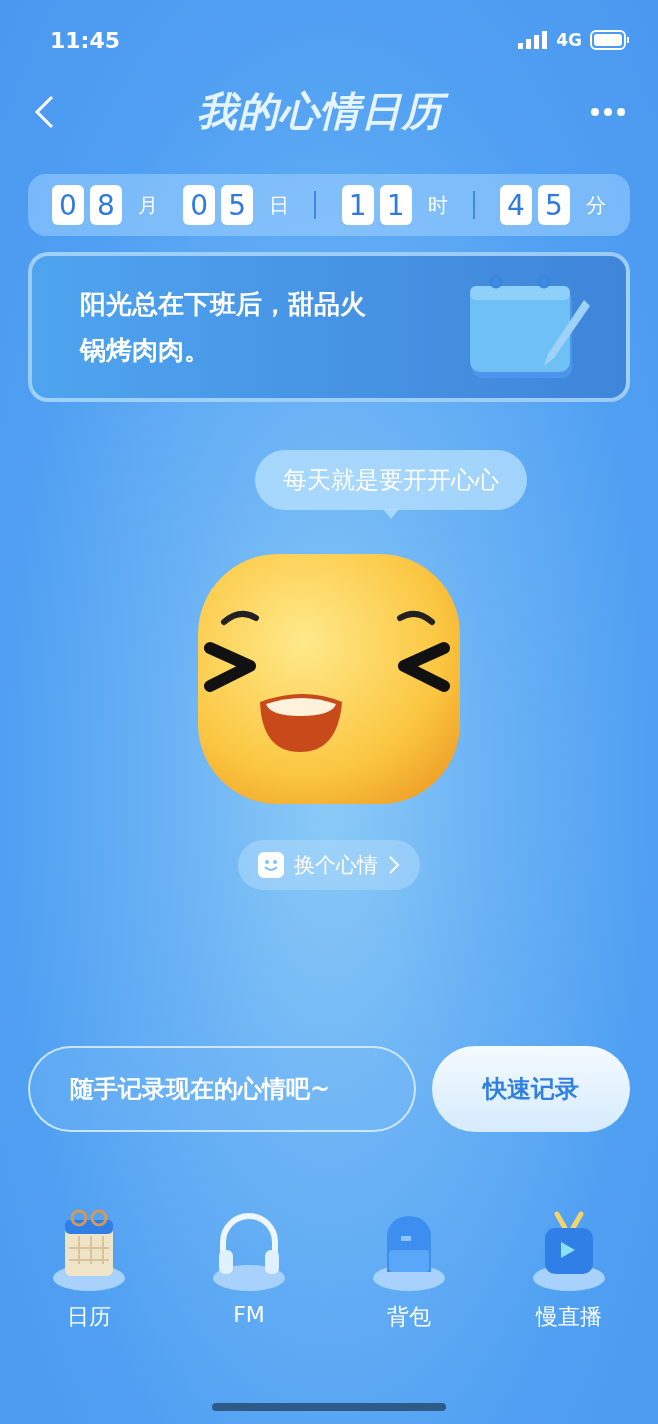  What do you see at coordinates (409, 1269) in the screenshot?
I see `dock-item: 背包` at bounding box center [409, 1269].